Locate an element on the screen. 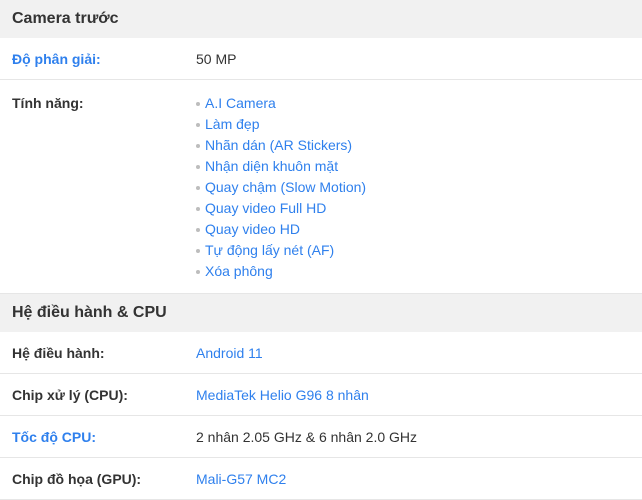  section-title: Hệ điều hành & CPU is located at coordinates (89, 312).